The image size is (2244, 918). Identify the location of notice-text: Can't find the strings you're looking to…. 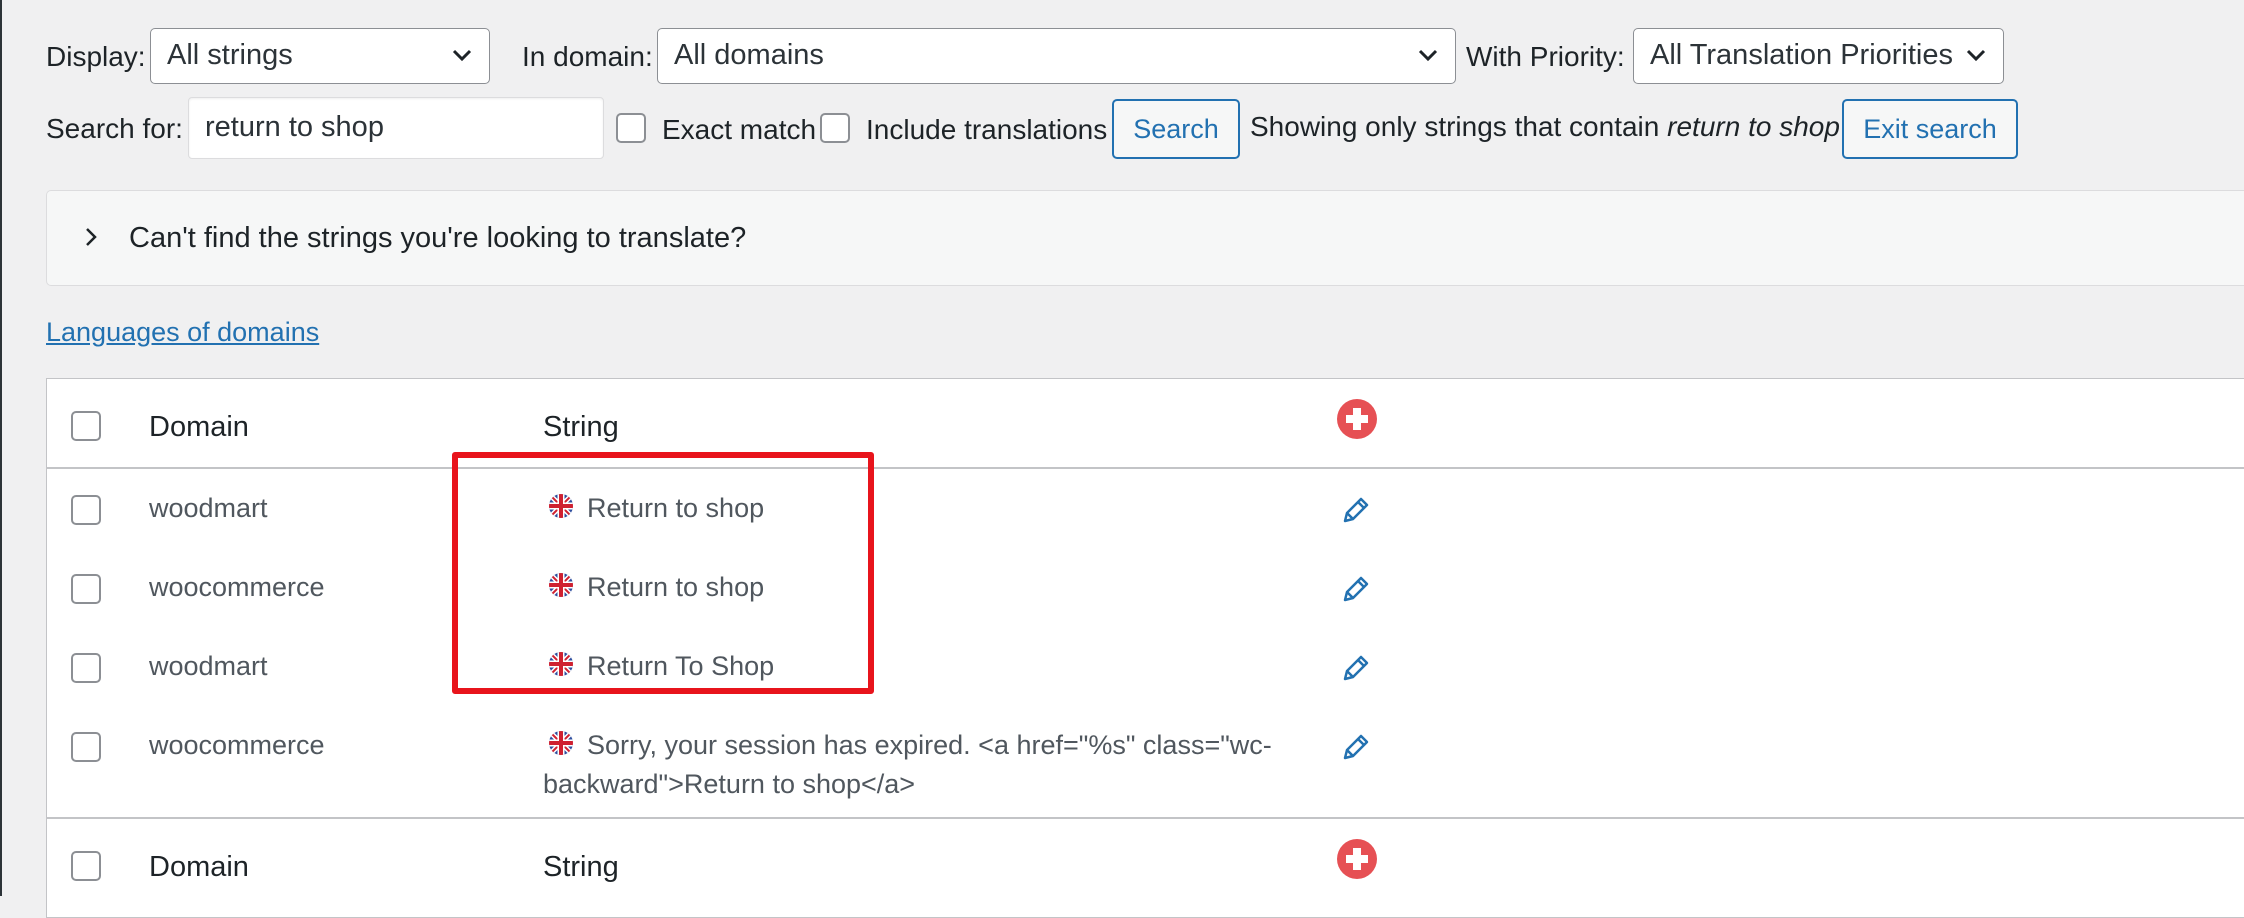
(438, 238).